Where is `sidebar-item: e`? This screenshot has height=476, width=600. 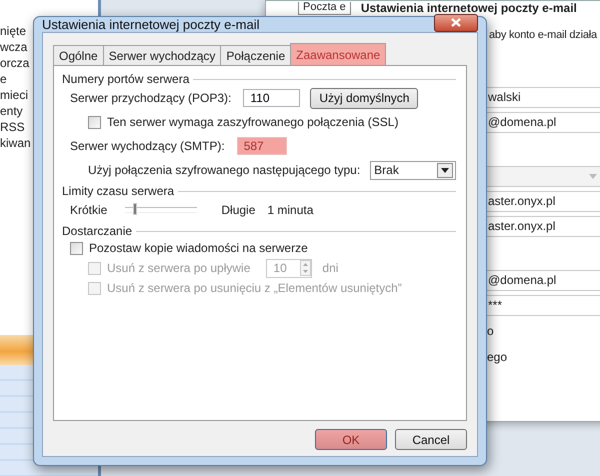 sidebar-item: e is located at coordinates (3, 79).